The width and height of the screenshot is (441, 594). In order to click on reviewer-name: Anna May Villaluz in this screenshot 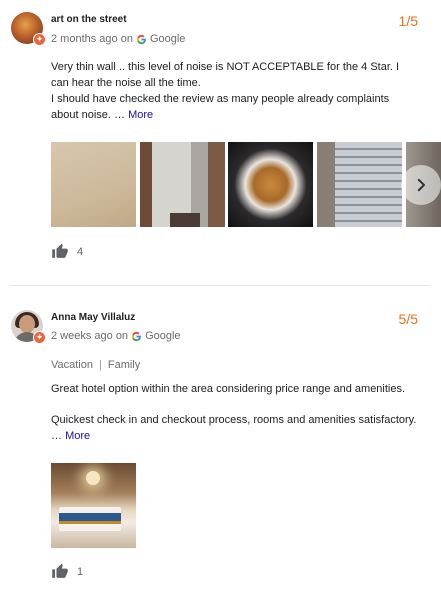, I will do `click(93, 317)`.